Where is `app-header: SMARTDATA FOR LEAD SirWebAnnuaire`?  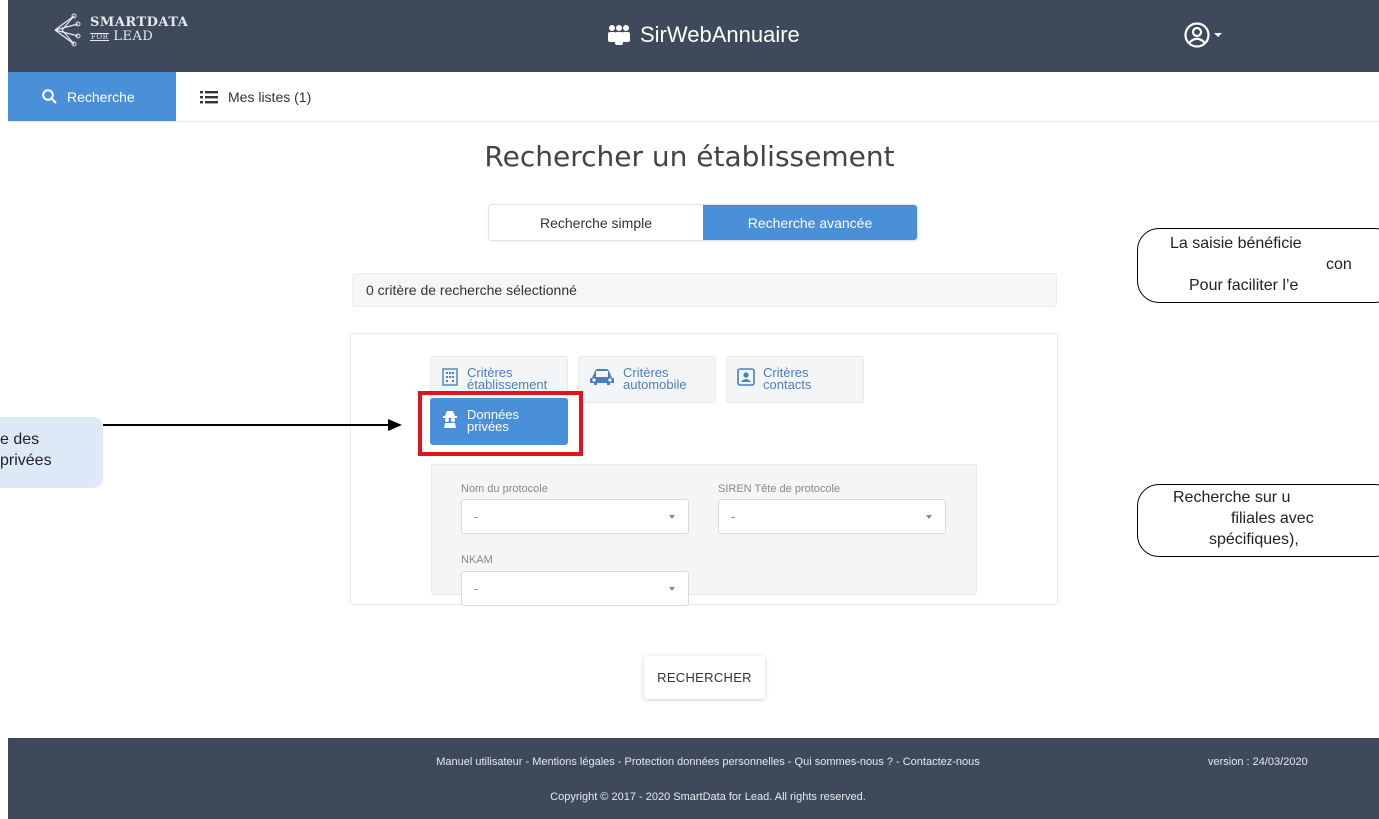
app-header: SMARTDATA FOR LEAD SirWebAnnuaire is located at coordinates (693, 36).